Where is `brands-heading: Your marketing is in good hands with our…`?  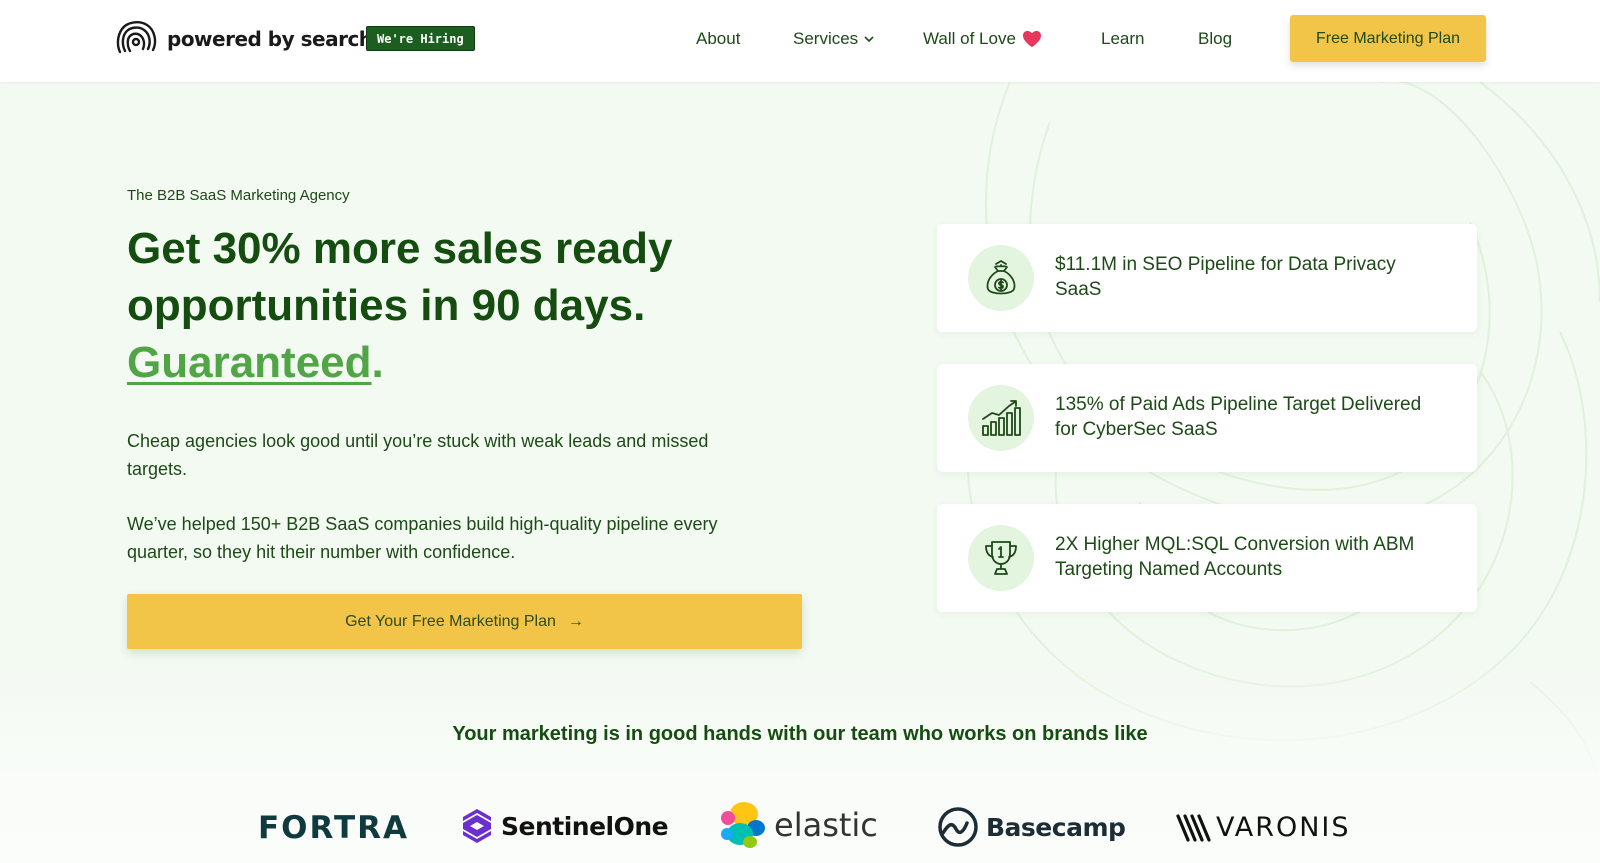 brands-heading: Your marketing is in good hands with our… is located at coordinates (800, 734).